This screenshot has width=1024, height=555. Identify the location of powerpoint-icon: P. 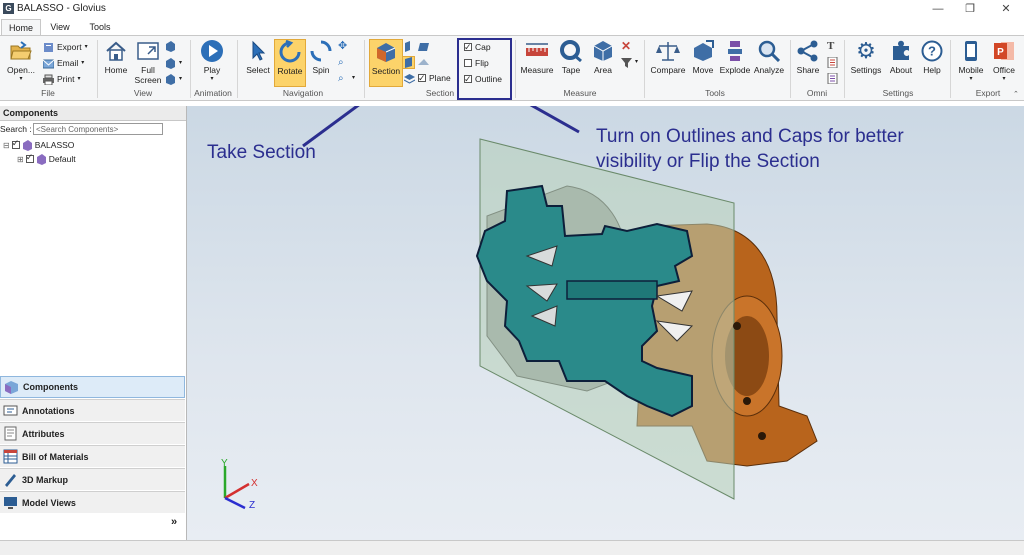
(1004, 51).